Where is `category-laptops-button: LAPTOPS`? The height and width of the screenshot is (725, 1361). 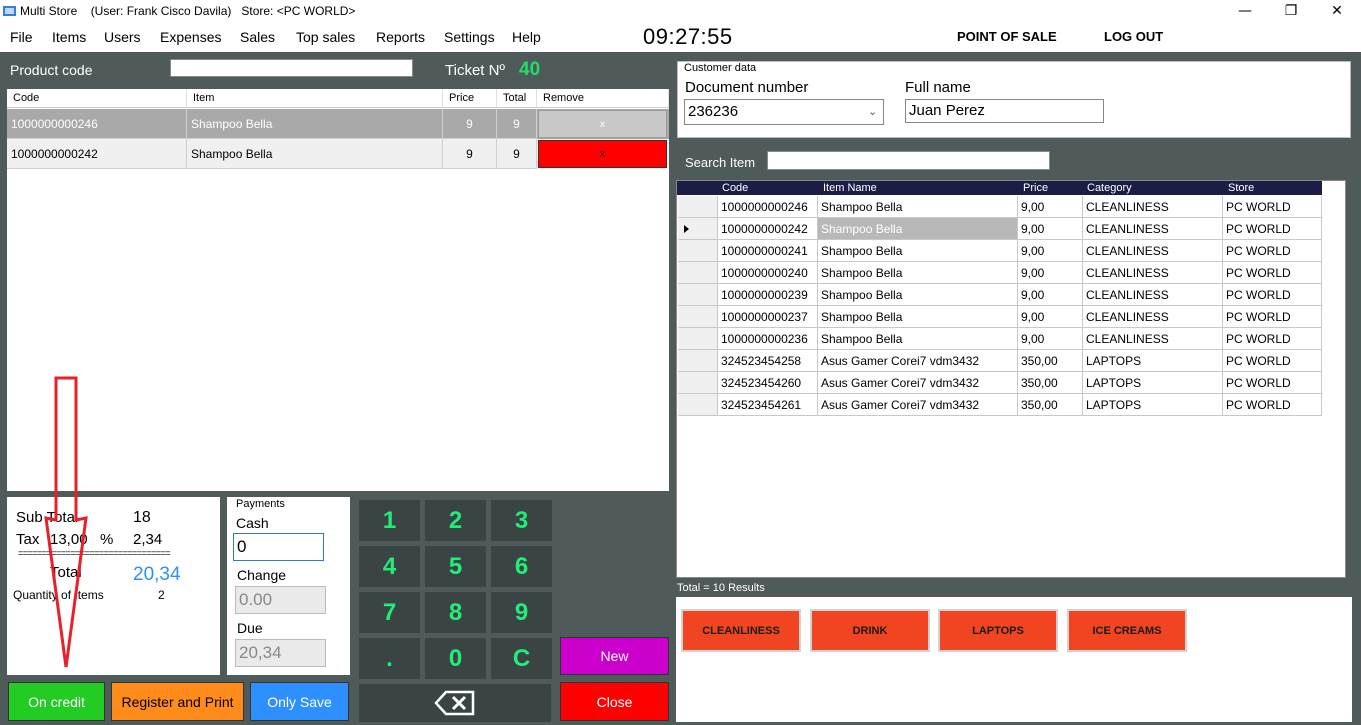
category-laptops-button: LAPTOPS is located at coordinates (998, 630).